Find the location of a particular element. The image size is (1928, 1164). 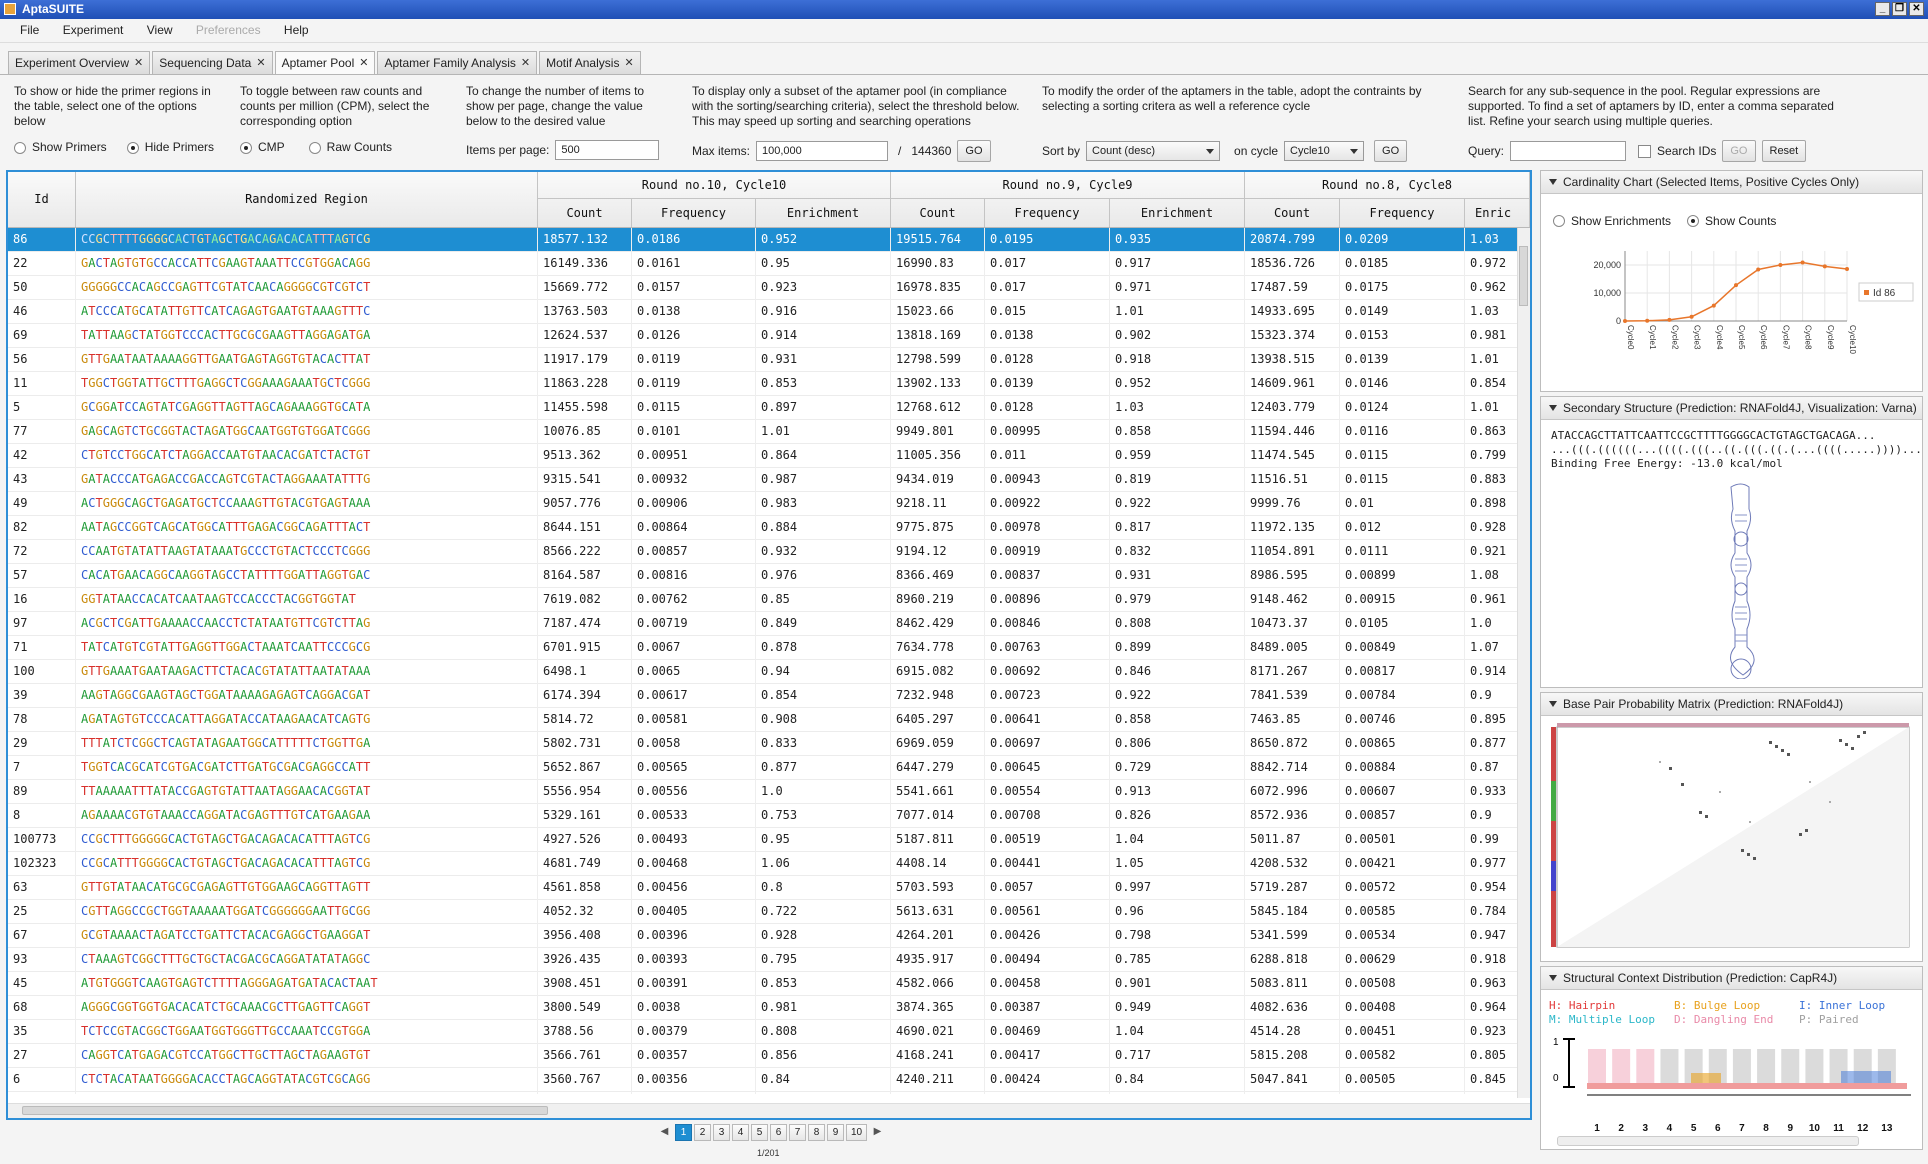

page-5: 5 is located at coordinates (759, 1132).